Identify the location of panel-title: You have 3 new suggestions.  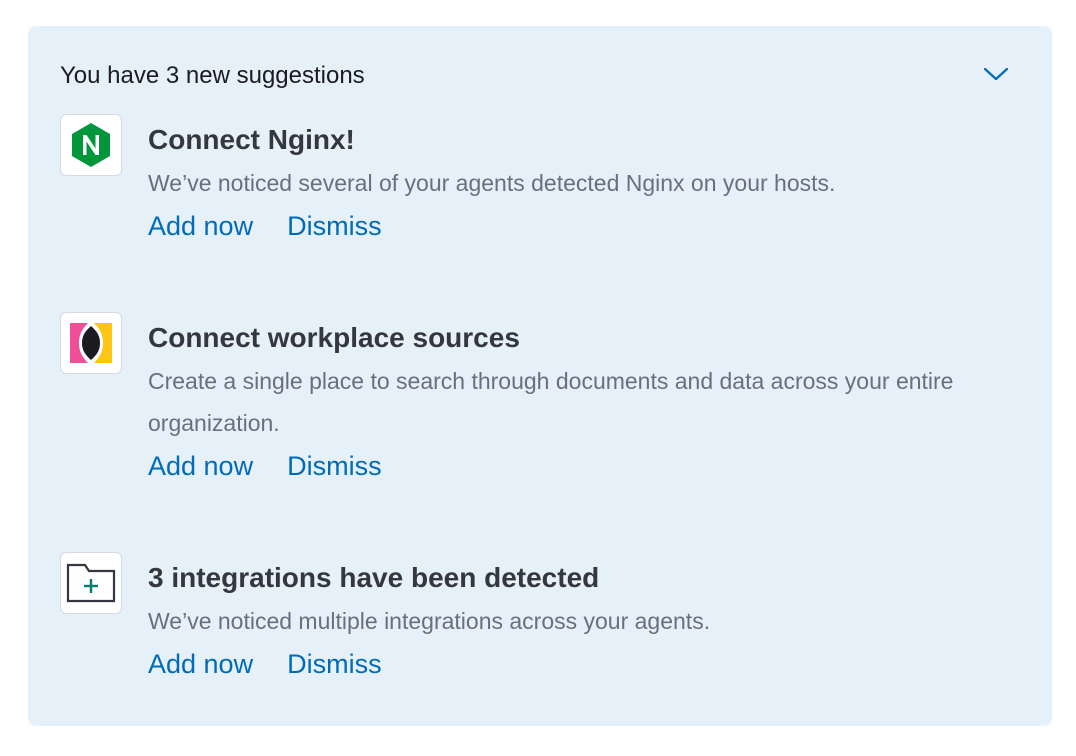
(212, 75).